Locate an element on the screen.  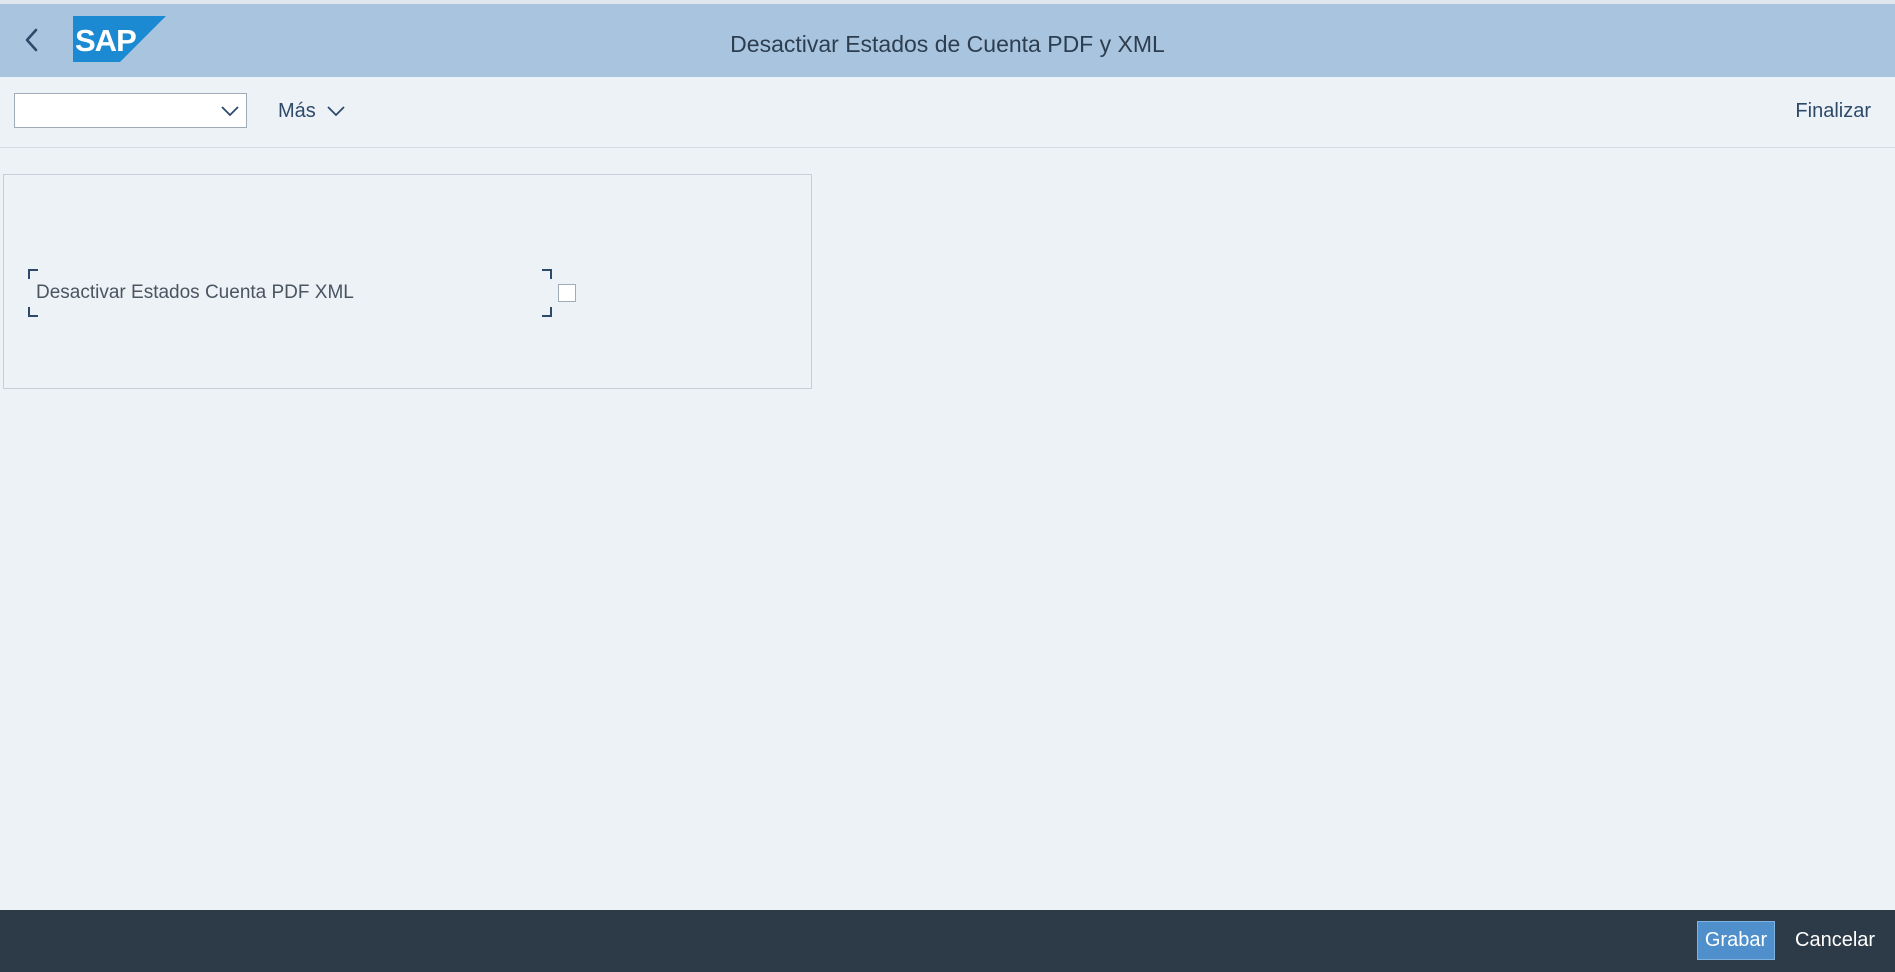
finish-button: Finalizar is located at coordinates (1833, 111).